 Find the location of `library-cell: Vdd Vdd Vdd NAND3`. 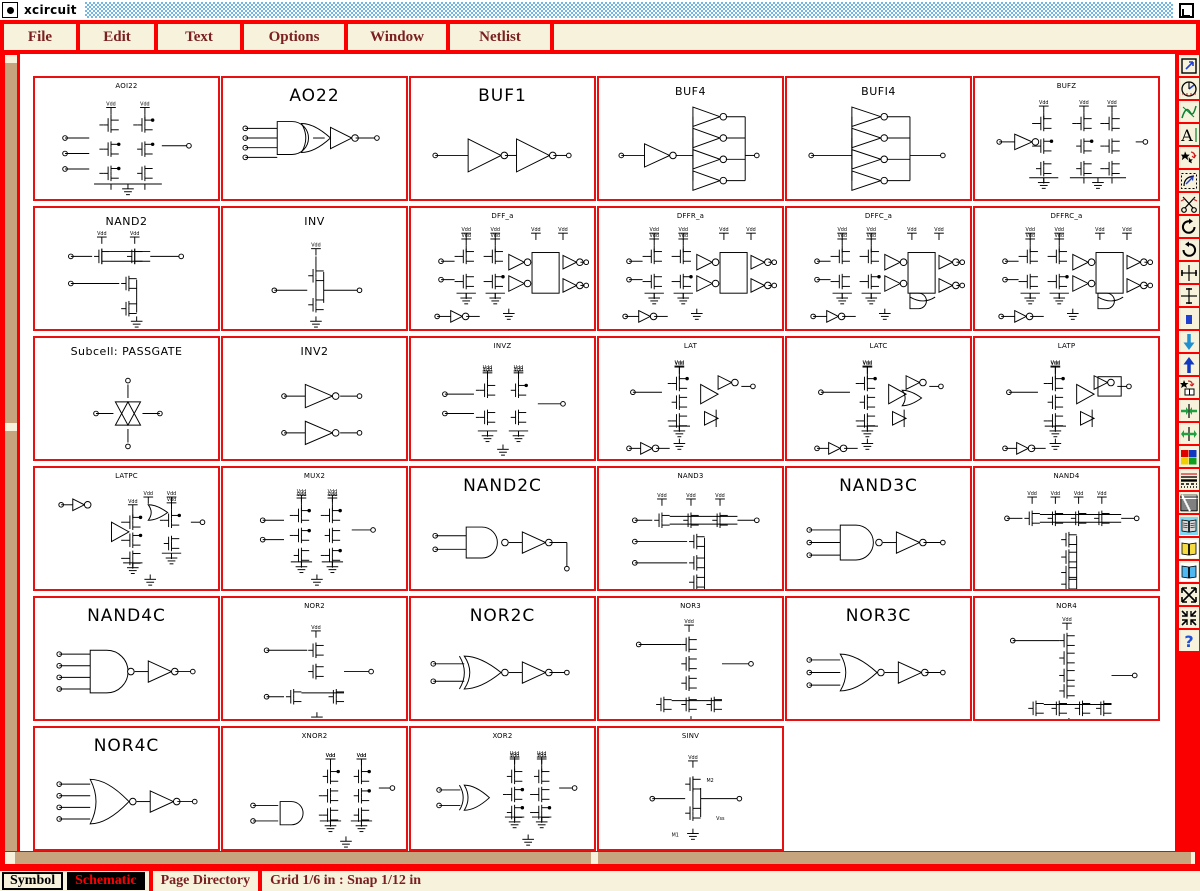

library-cell: Vdd Vdd Vdd NAND3 is located at coordinates (690, 528).